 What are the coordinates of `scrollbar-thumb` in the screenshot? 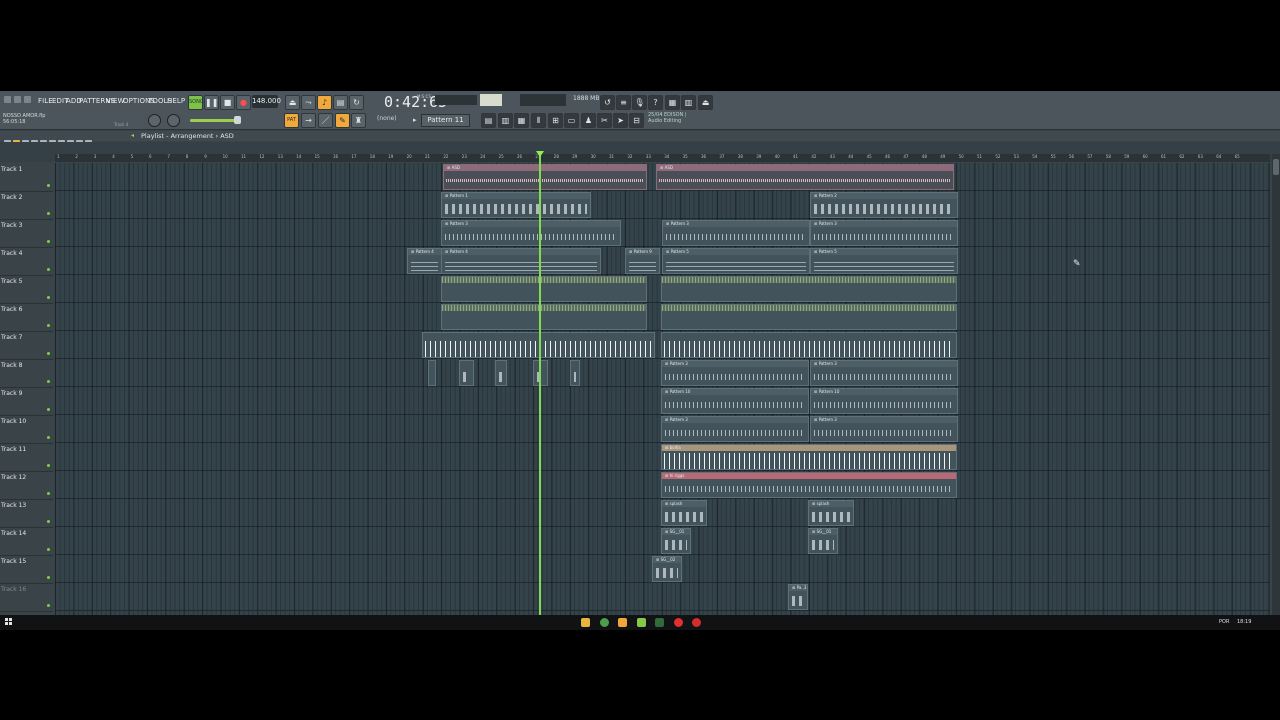 It's located at (1276, 167).